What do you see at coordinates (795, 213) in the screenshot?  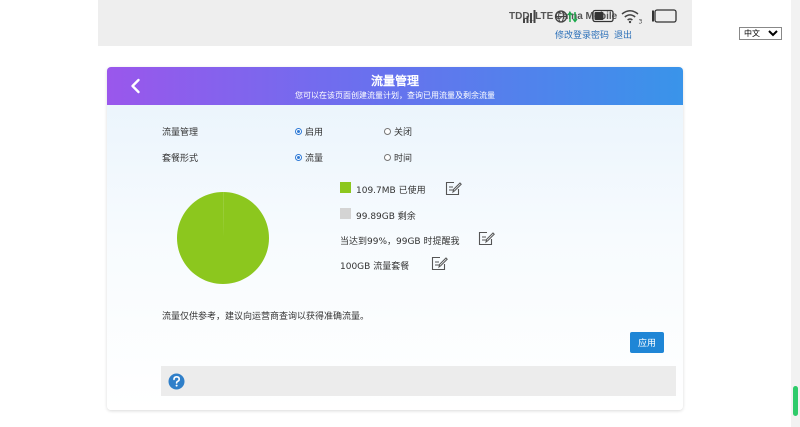 I see `scrollbar-track` at bounding box center [795, 213].